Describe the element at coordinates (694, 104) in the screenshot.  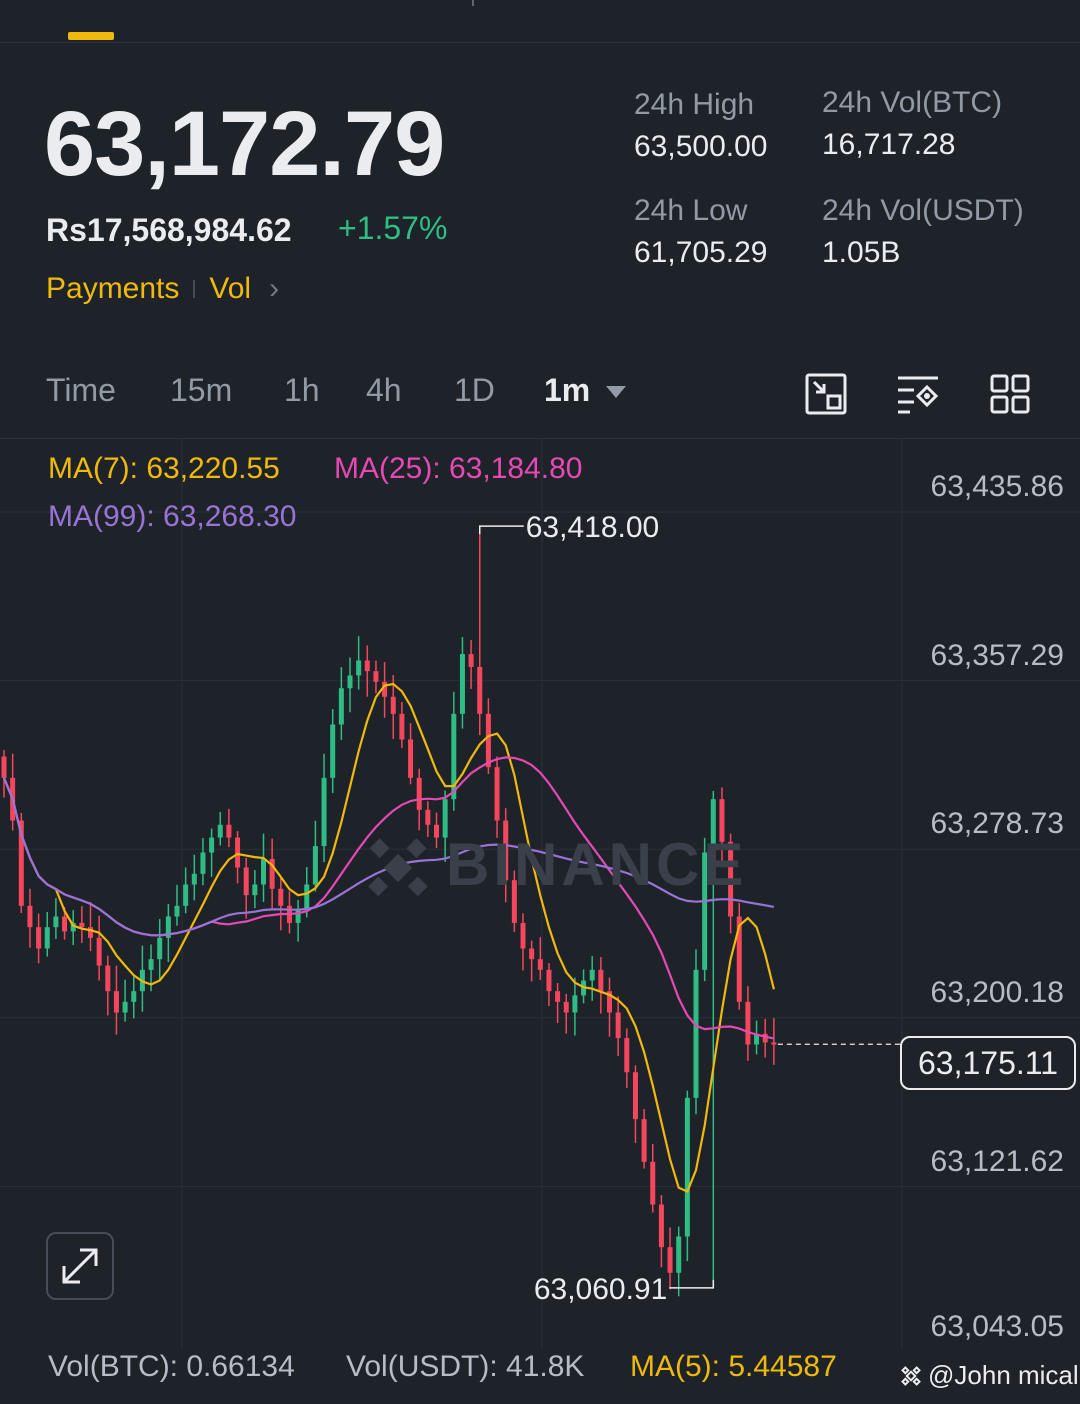
I see `high-label: 24h High` at that location.